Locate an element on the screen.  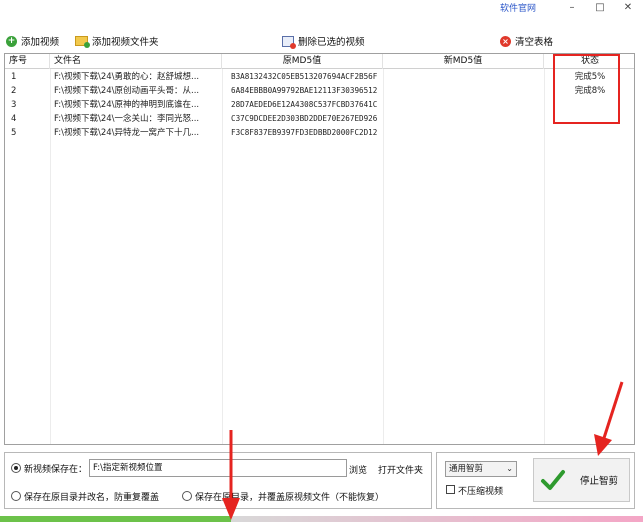
folder-add-icon is located at coordinates (82, 42).